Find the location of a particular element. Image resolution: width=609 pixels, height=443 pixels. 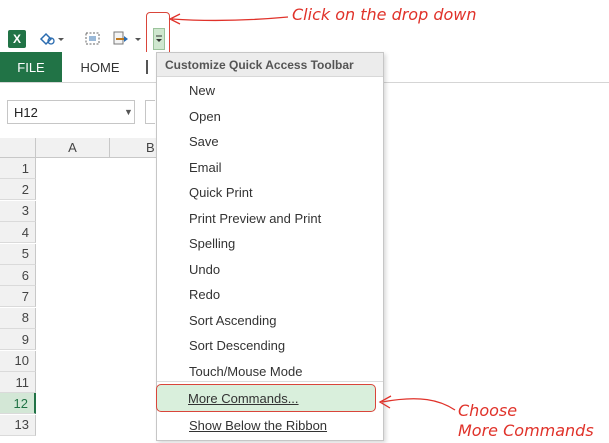

row-header: 13 is located at coordinates (18, 425).